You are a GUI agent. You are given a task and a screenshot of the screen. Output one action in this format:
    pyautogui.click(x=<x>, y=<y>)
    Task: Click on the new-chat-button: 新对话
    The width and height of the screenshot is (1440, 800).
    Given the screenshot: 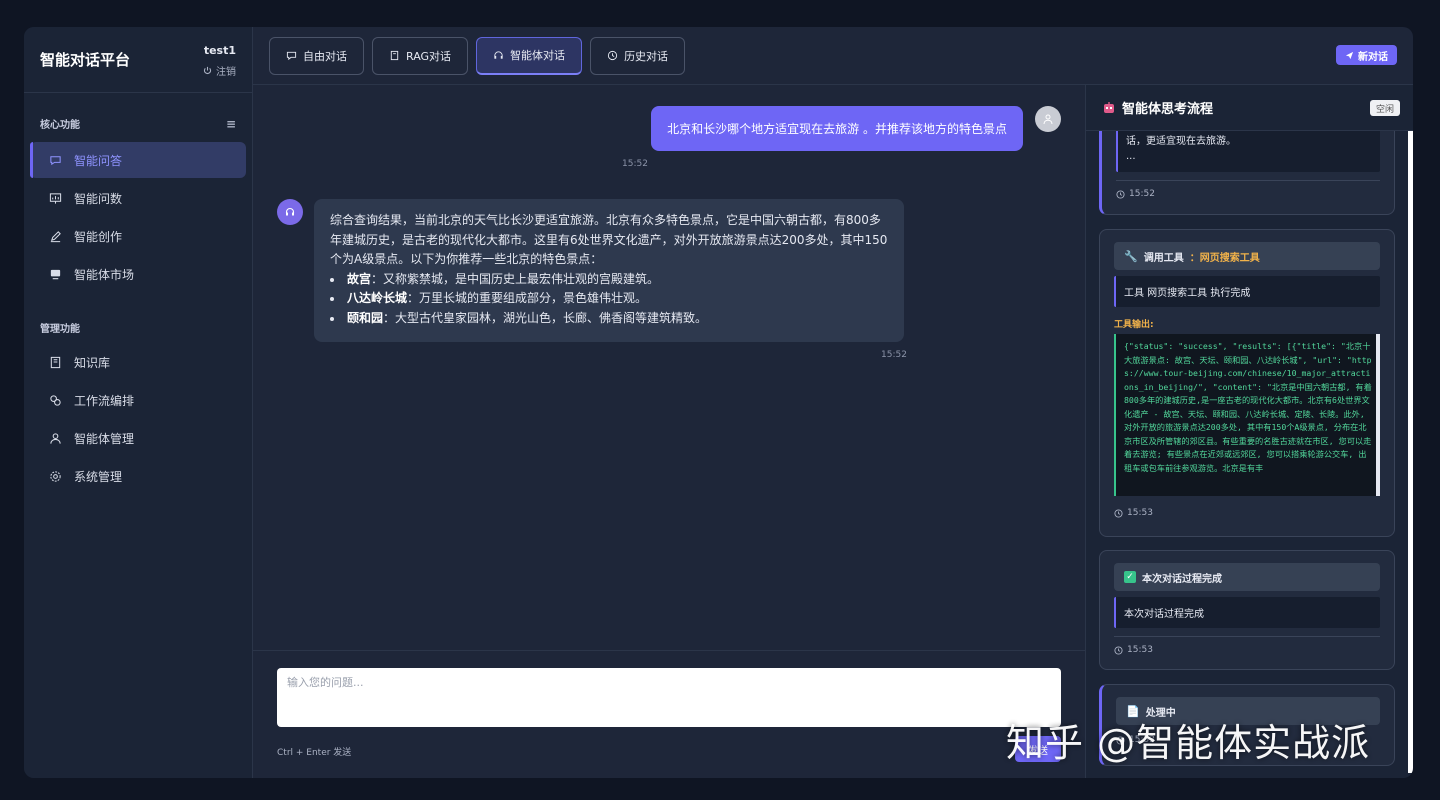 What is the action you would take?
    pyautogui.click(x=1366, y=55)
    